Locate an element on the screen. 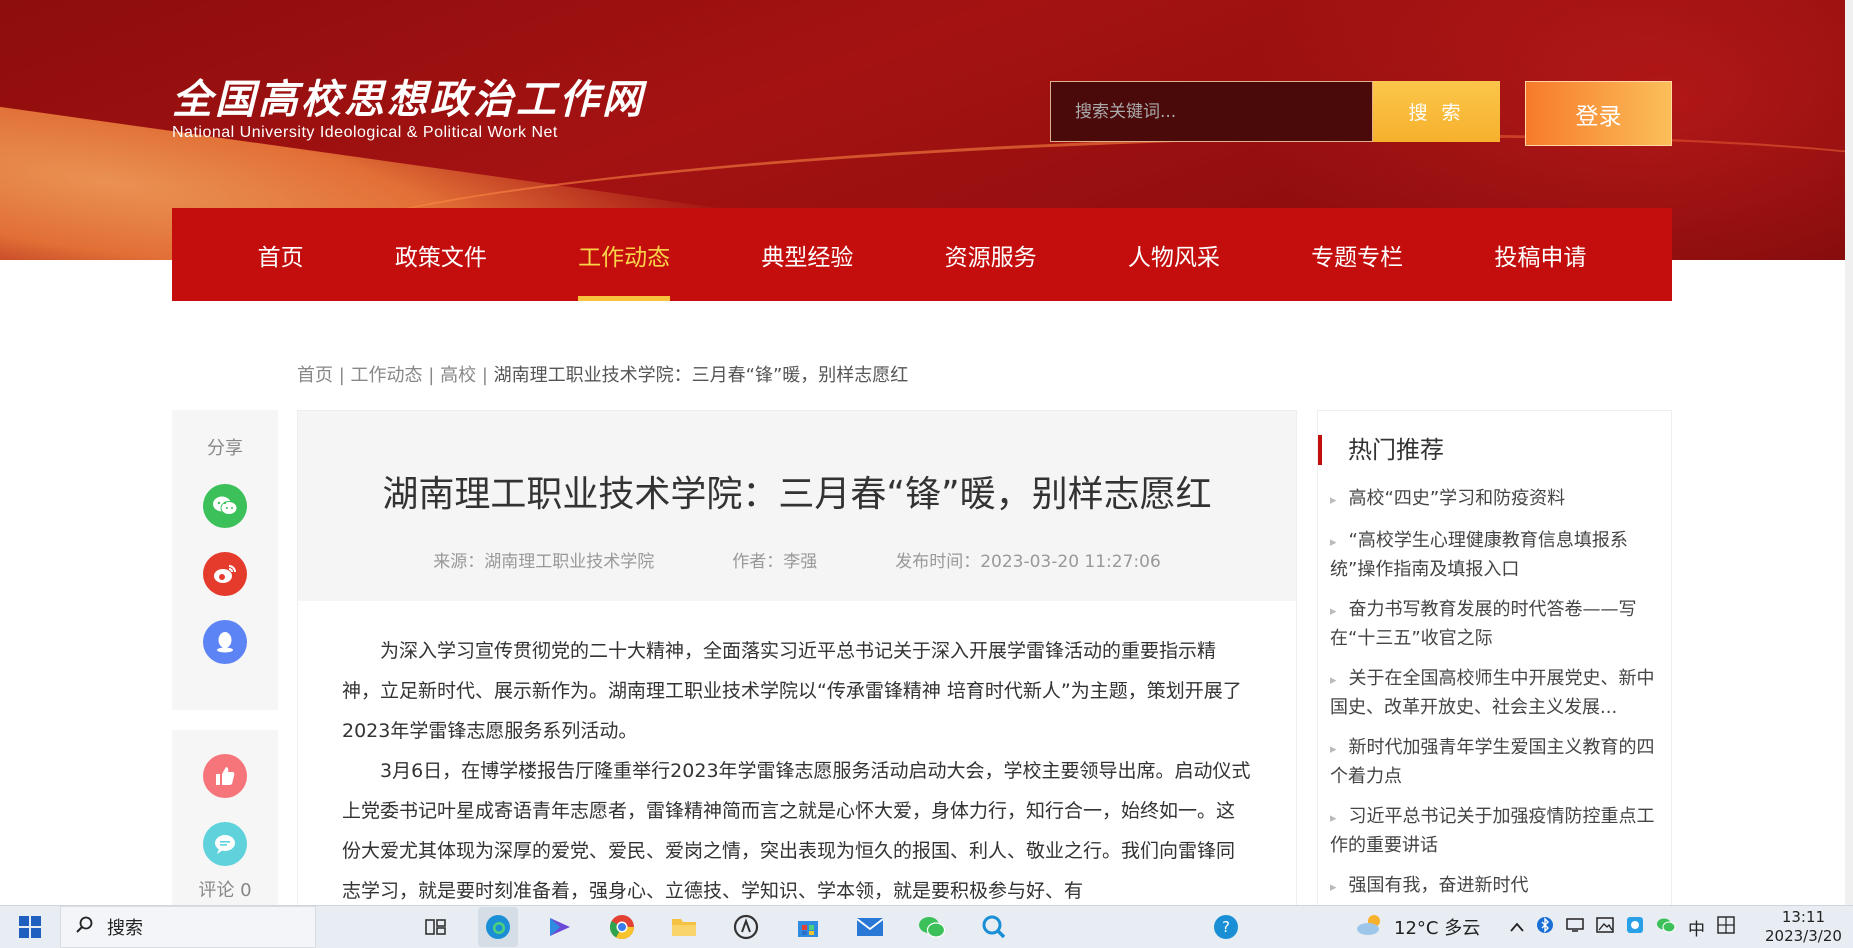 Image resolution: width=1853 pixels, height=948 pixels. taskbar-clock: 13:11 2023/3/20 is located at coordinates (1803, 927).